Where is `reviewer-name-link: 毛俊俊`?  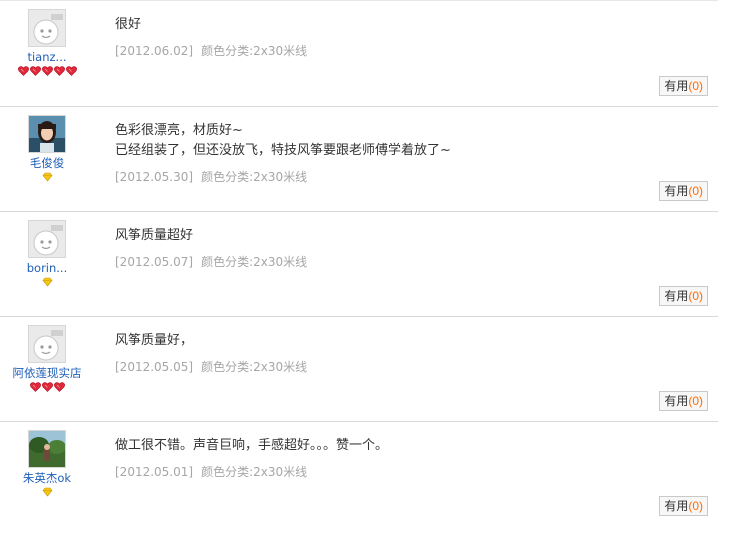 reviewer-name-link: 毛俊俊 is located at coordinates (47, 163).